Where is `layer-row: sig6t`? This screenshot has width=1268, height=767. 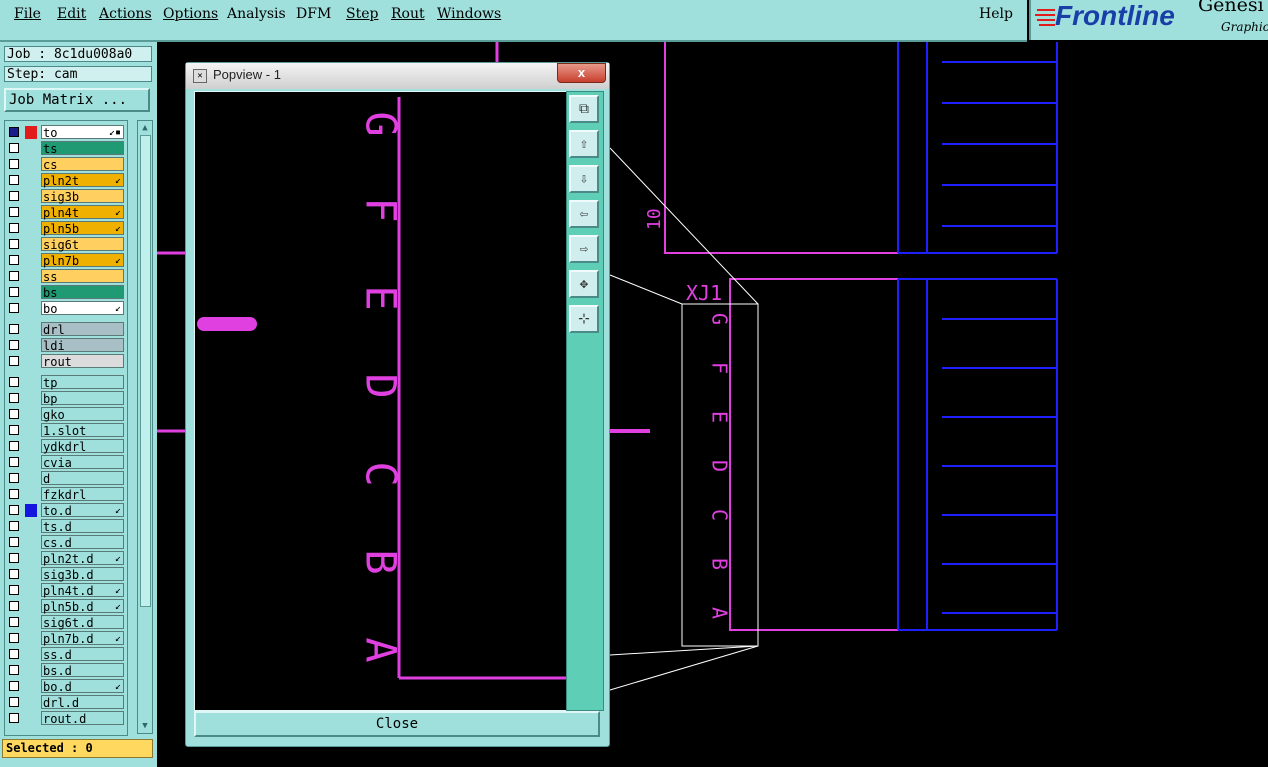
layer-row: sig6t is located at coordinates (66, 244).